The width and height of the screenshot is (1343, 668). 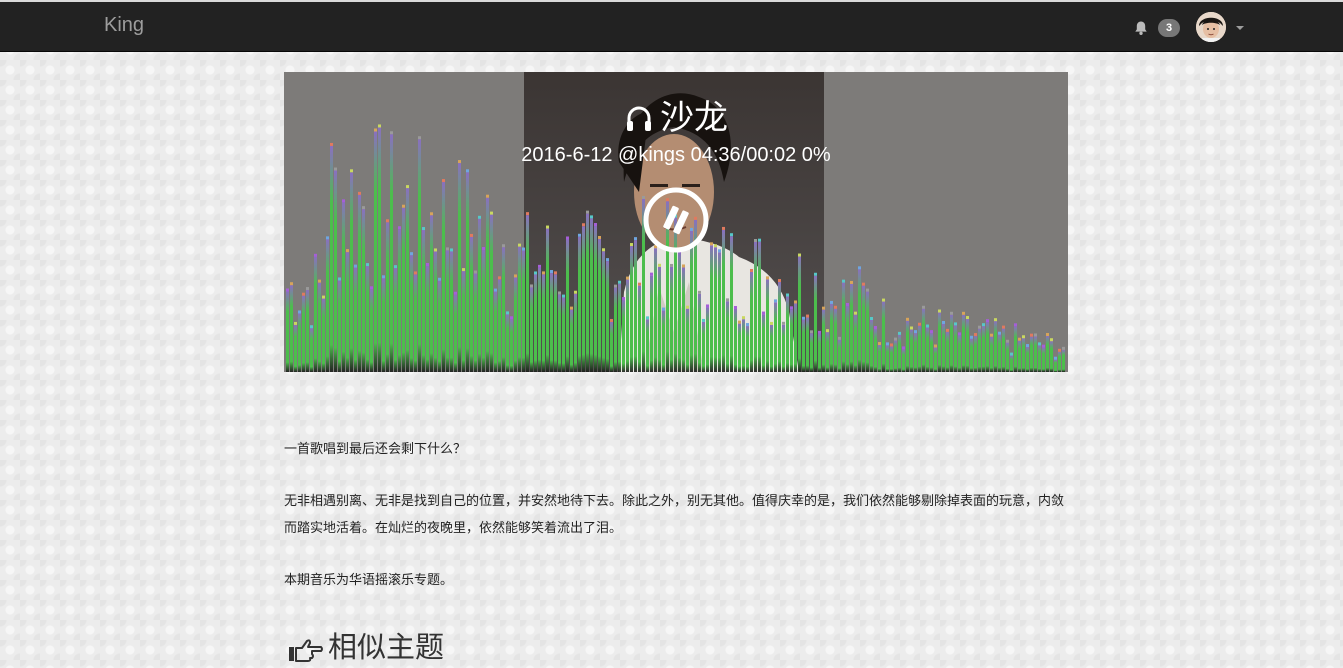 I want to click on hand-pointing-right-icon, so click(x=306, y=650).